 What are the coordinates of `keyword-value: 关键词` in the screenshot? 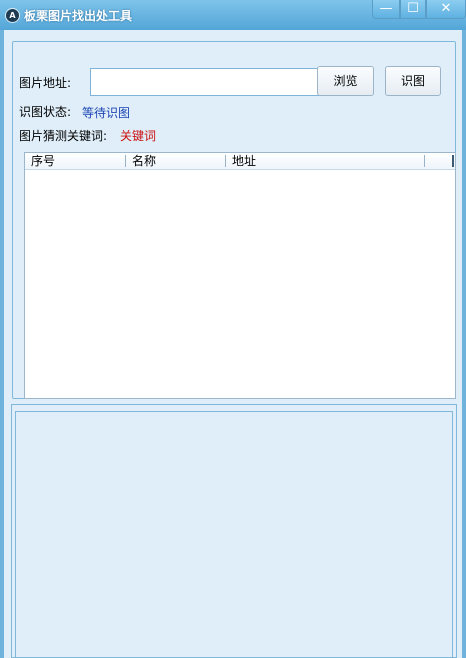 It's located at (138, 136).